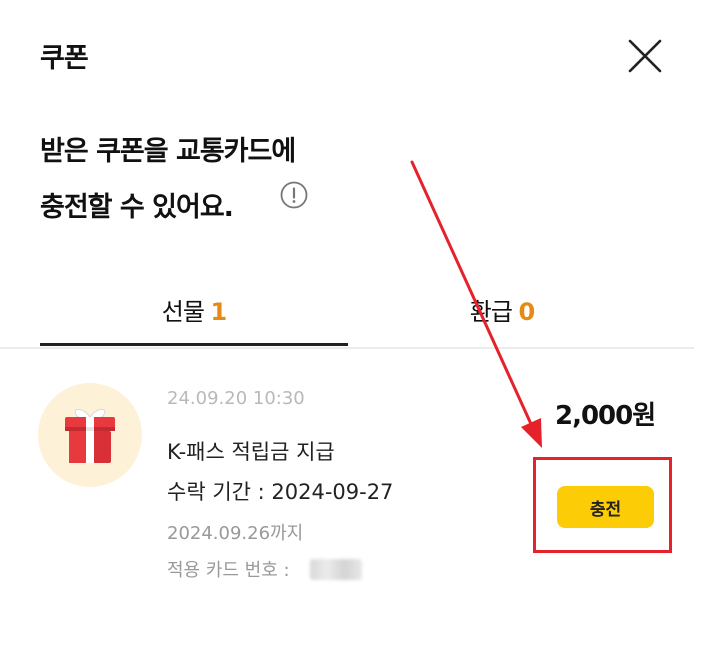 This screenshot has height=651, width=704. I want to click on tab-divider, so click(347, 348).